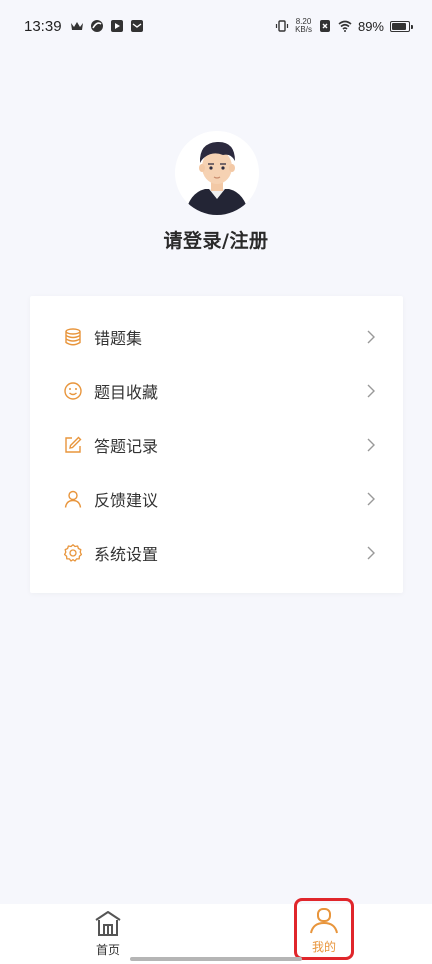 This screenshot has height=964, width=432. Describe the element at coordinates (108, 923) in the screenshot. I see `home-icon` at that location.